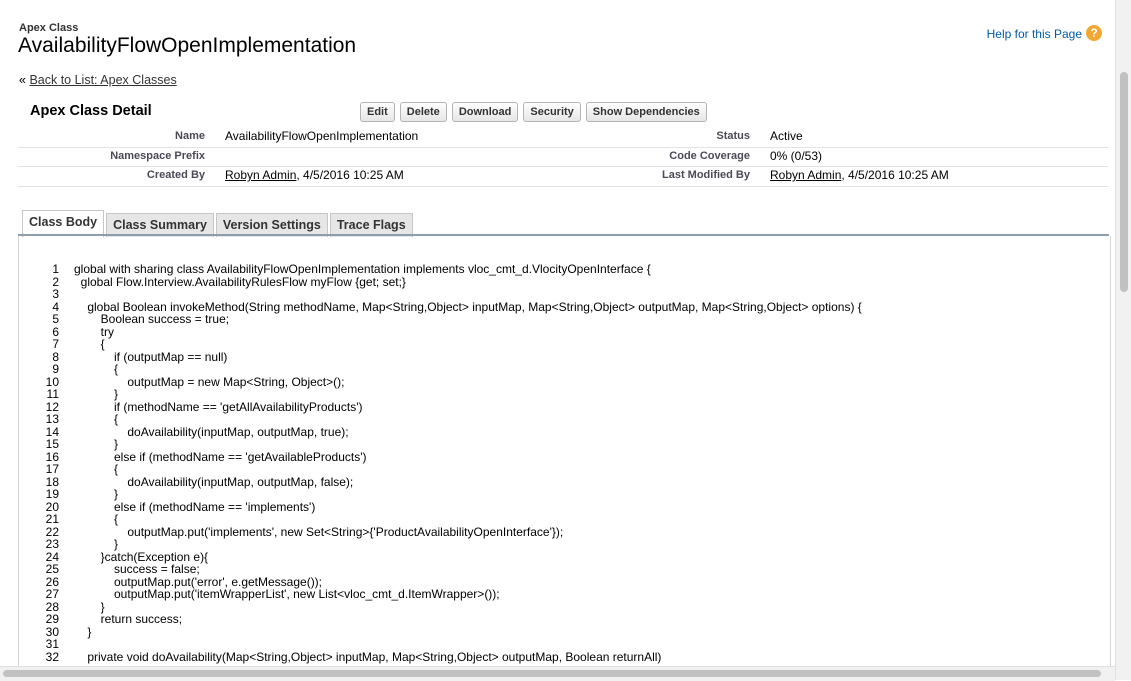  I want to click on line-number: 25, so click(52, 569).